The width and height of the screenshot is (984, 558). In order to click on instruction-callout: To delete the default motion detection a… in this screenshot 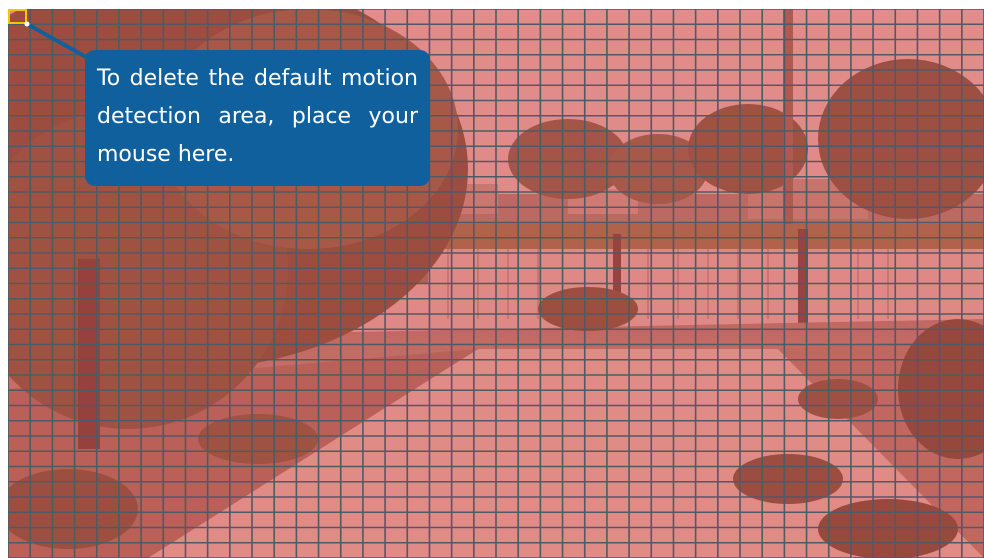, I will do `click(257, 118)`.